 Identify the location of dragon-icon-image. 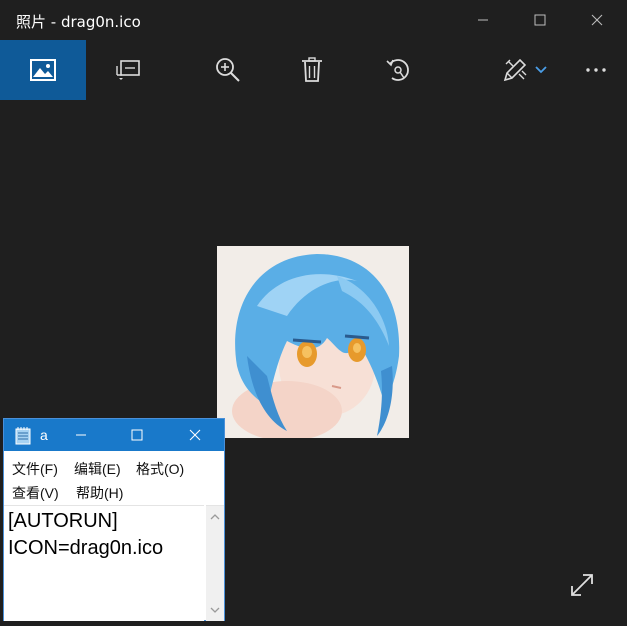
(313, 342).